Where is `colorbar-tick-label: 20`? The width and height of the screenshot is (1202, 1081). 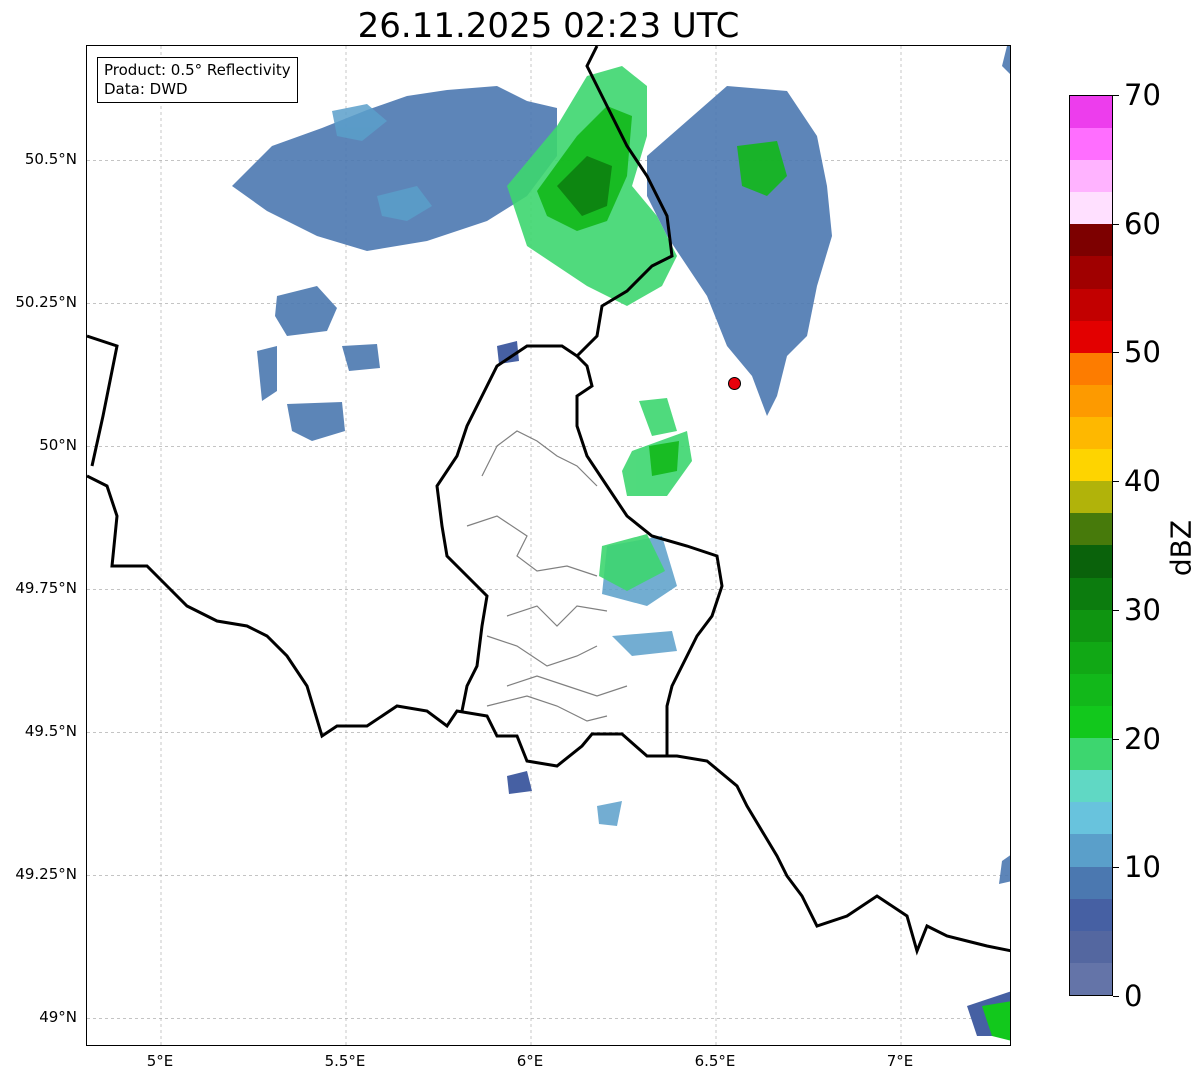 colorbar-tick-label: 20 is located at coordinates (1142, 738).